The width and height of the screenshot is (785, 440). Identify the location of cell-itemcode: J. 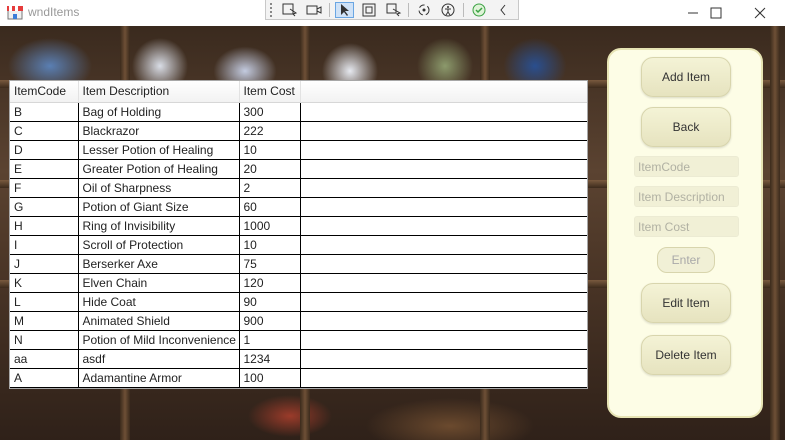
(44, 264).